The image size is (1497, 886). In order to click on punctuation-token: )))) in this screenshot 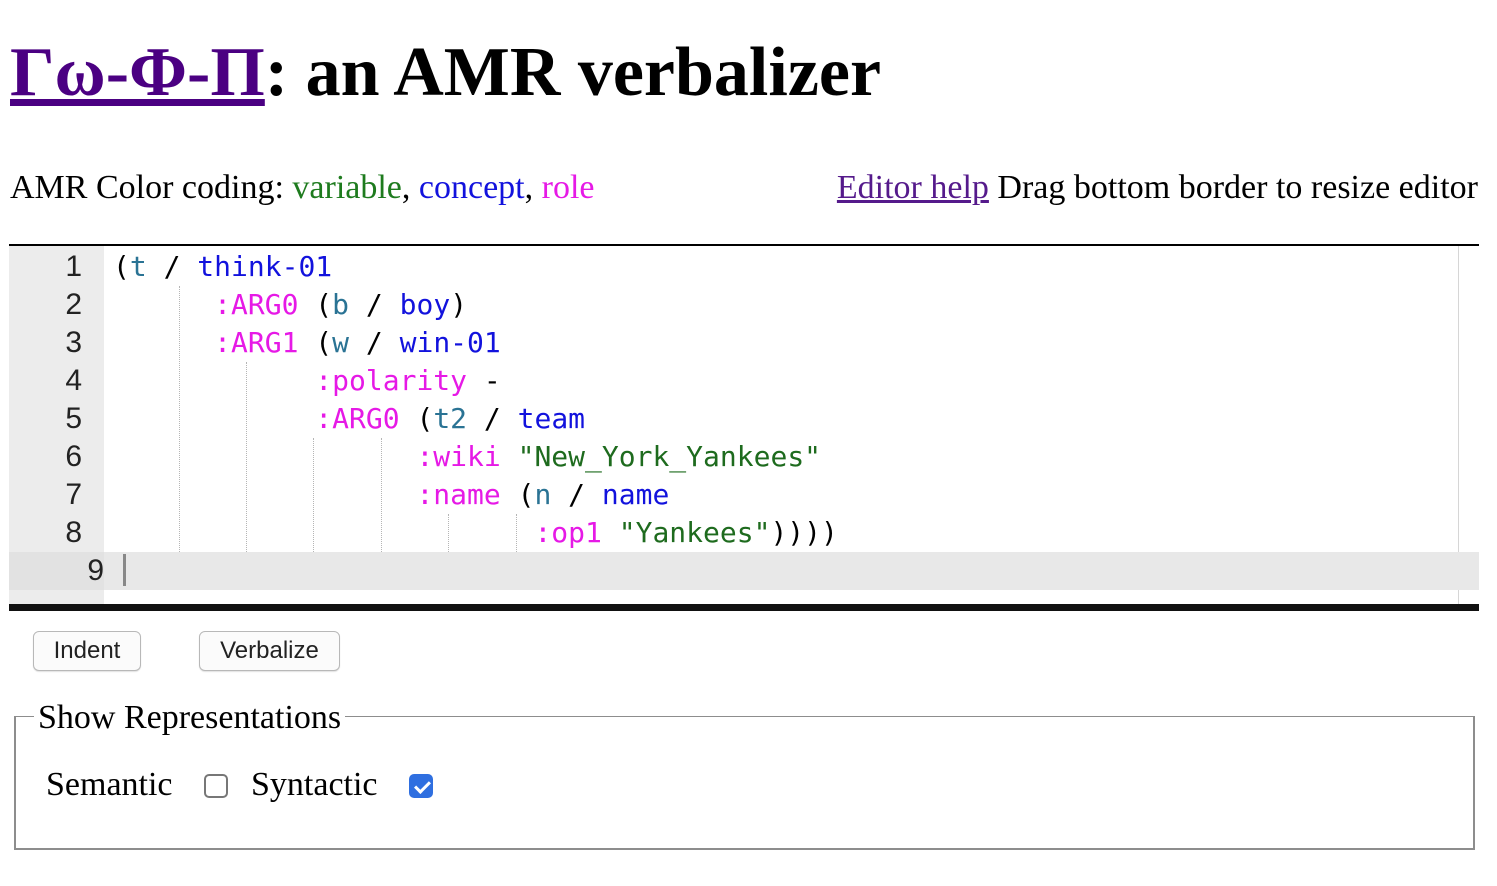, I will do `click(804, 532)`.